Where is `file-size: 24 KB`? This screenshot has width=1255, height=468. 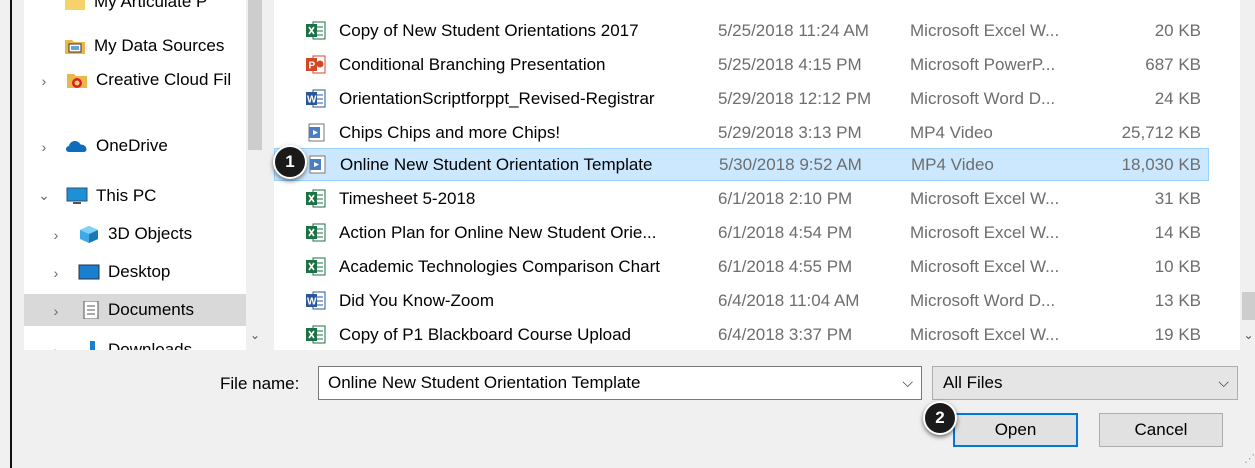
file-size: 24 KB is located at coordinates (1177, 98).